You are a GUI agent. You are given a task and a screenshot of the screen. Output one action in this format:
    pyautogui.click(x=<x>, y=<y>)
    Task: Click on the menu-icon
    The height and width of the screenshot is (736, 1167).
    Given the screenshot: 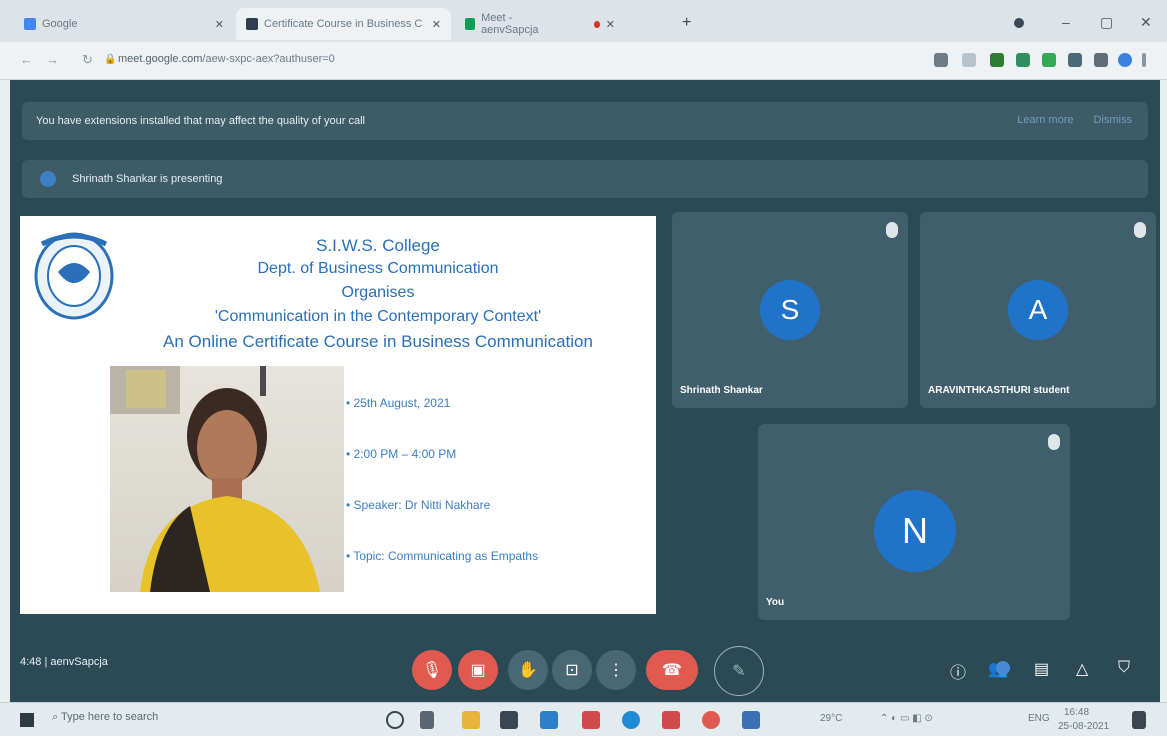 What is the action you would take?
    pyautogui.click(x=1144, y=60)
    